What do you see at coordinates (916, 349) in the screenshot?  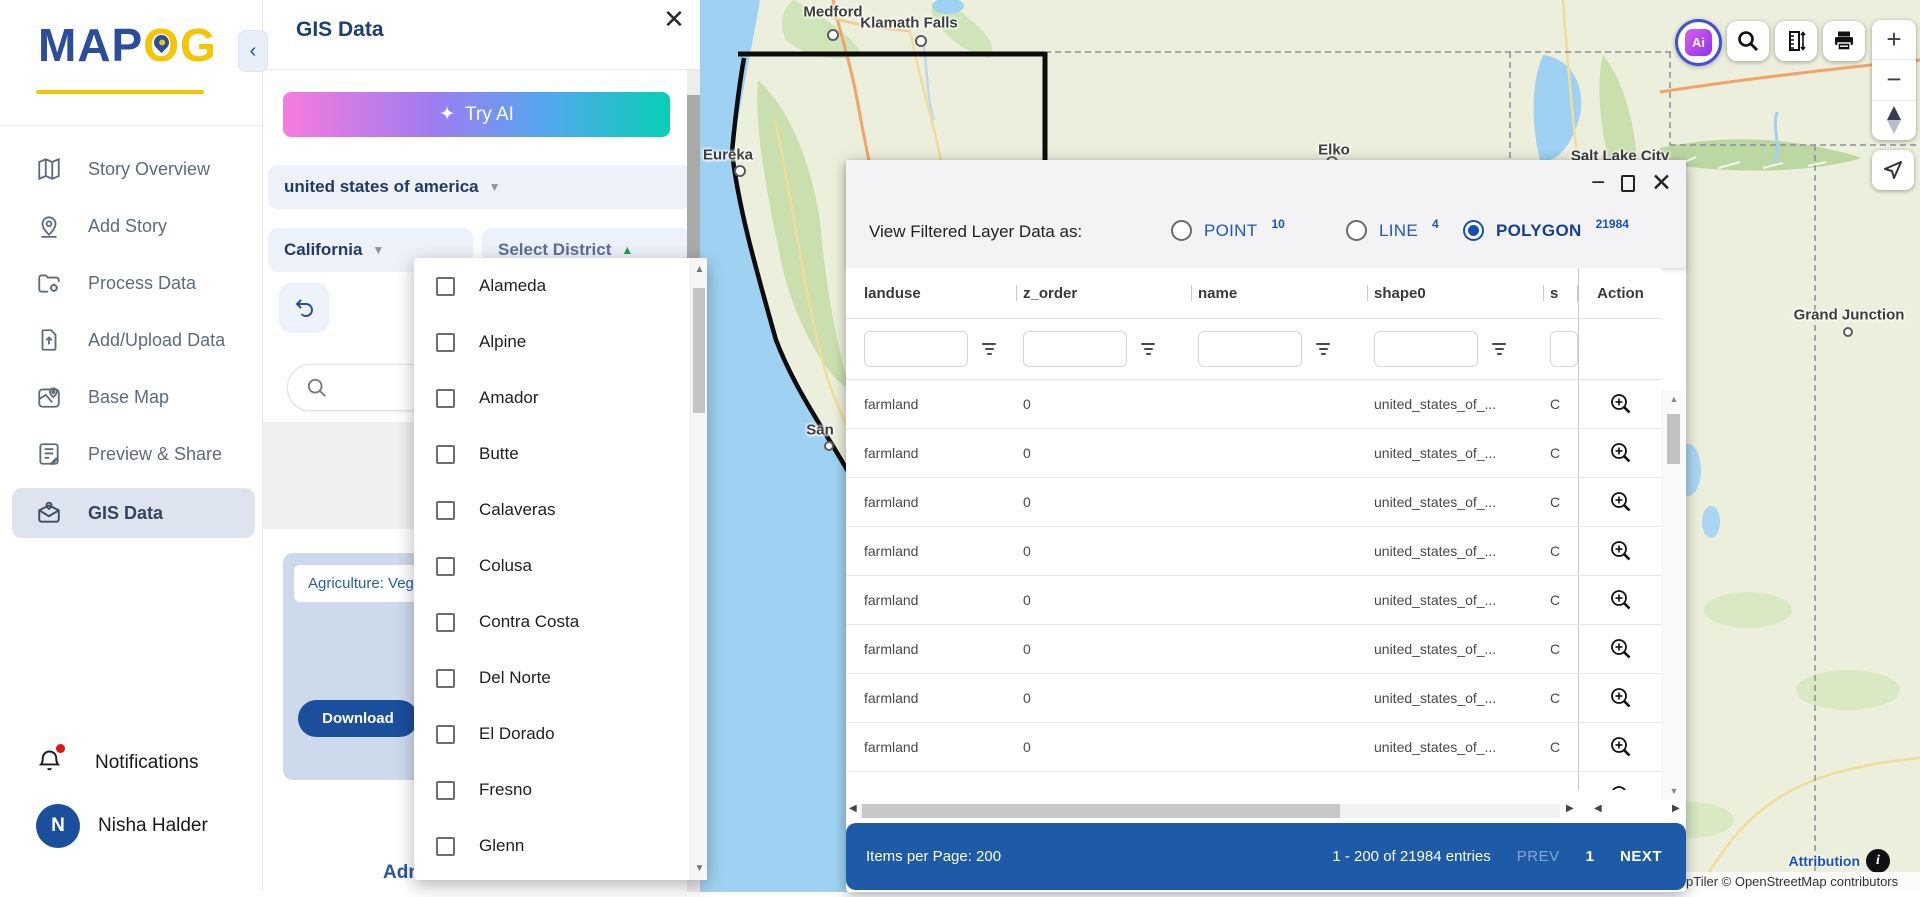 I see `filter-input-landuse` at bounding box center [916, 349].